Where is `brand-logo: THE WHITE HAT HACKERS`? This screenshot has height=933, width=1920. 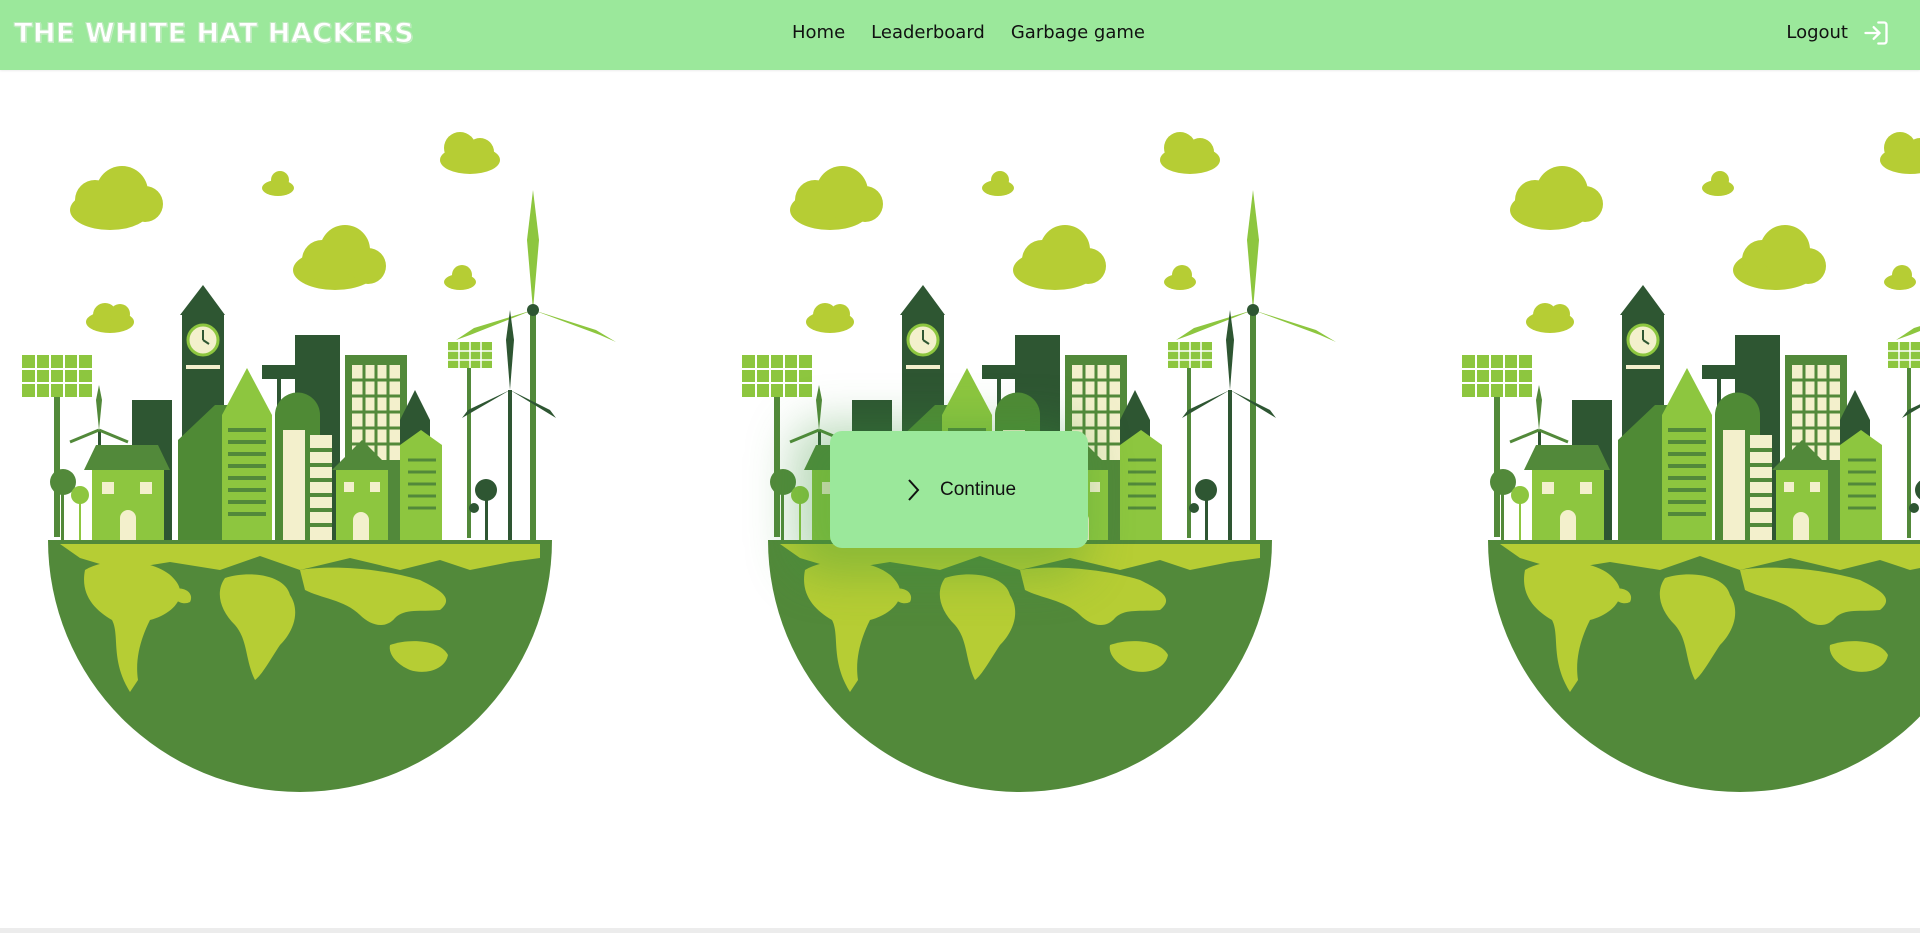 brand-logo: THE WHITE HAT HACKERS is located at coordinates (213, 34).